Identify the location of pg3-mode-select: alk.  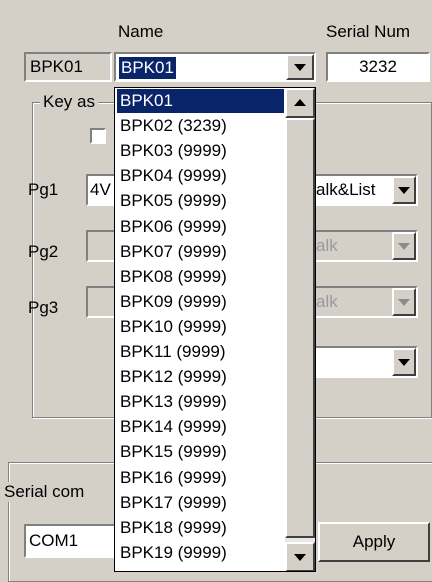
(366, 302).